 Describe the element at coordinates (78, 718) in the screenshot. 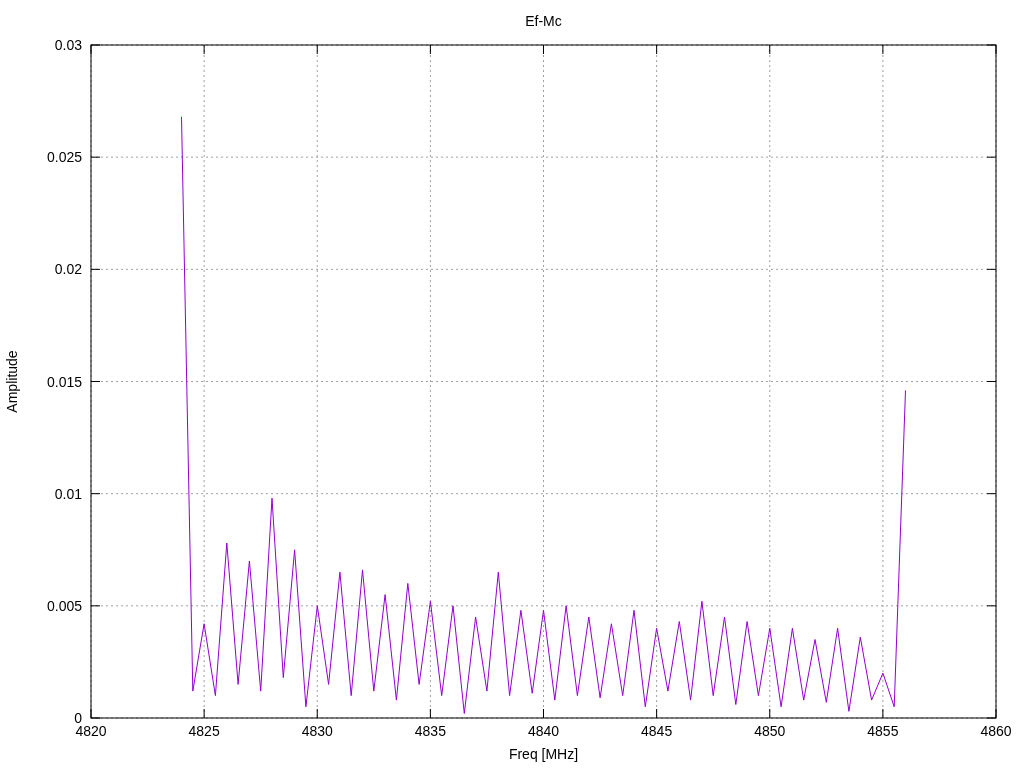

I see `tick-label: 0` at that location.